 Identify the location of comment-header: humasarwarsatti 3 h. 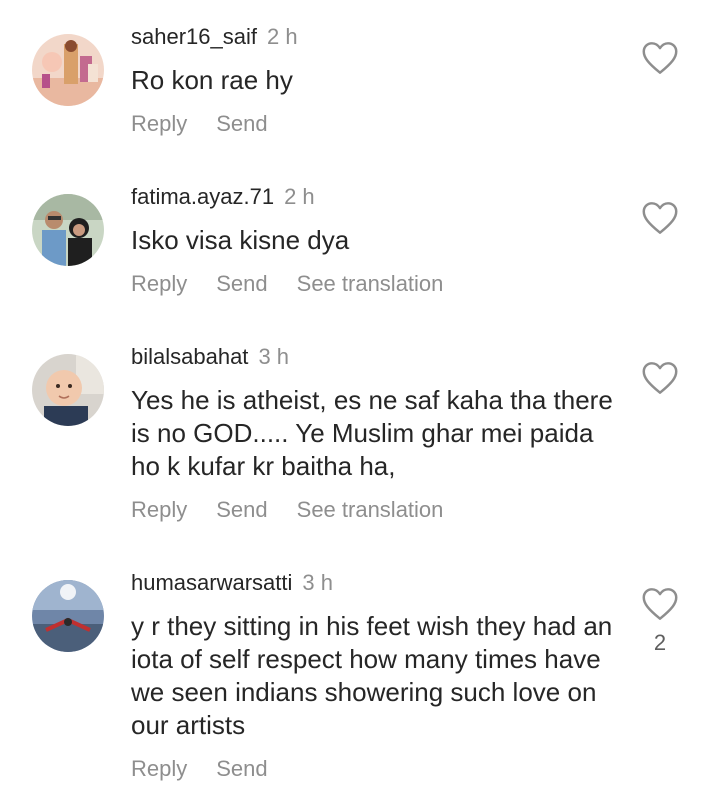
(232, 583).